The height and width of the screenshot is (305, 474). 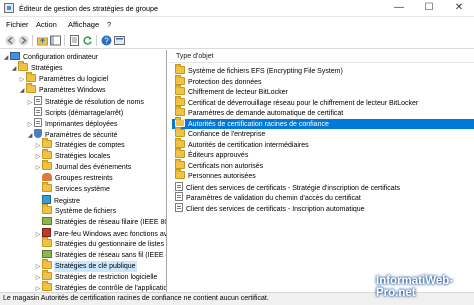 What do you see at coordinates (429, 8) in the screenshot?
I see `maximize-button: ☐` at bounding box center [429, 8].